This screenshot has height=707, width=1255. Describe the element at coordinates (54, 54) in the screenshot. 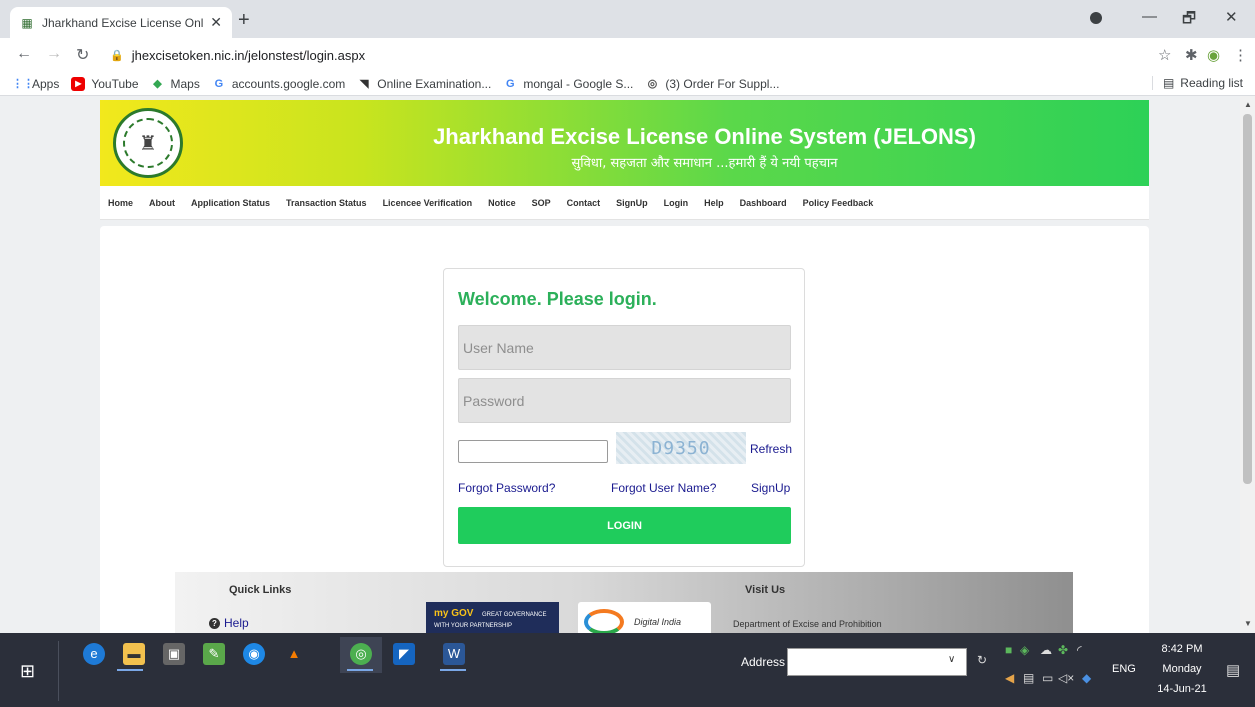

I see `forward-arrow-icon: →` at that location.